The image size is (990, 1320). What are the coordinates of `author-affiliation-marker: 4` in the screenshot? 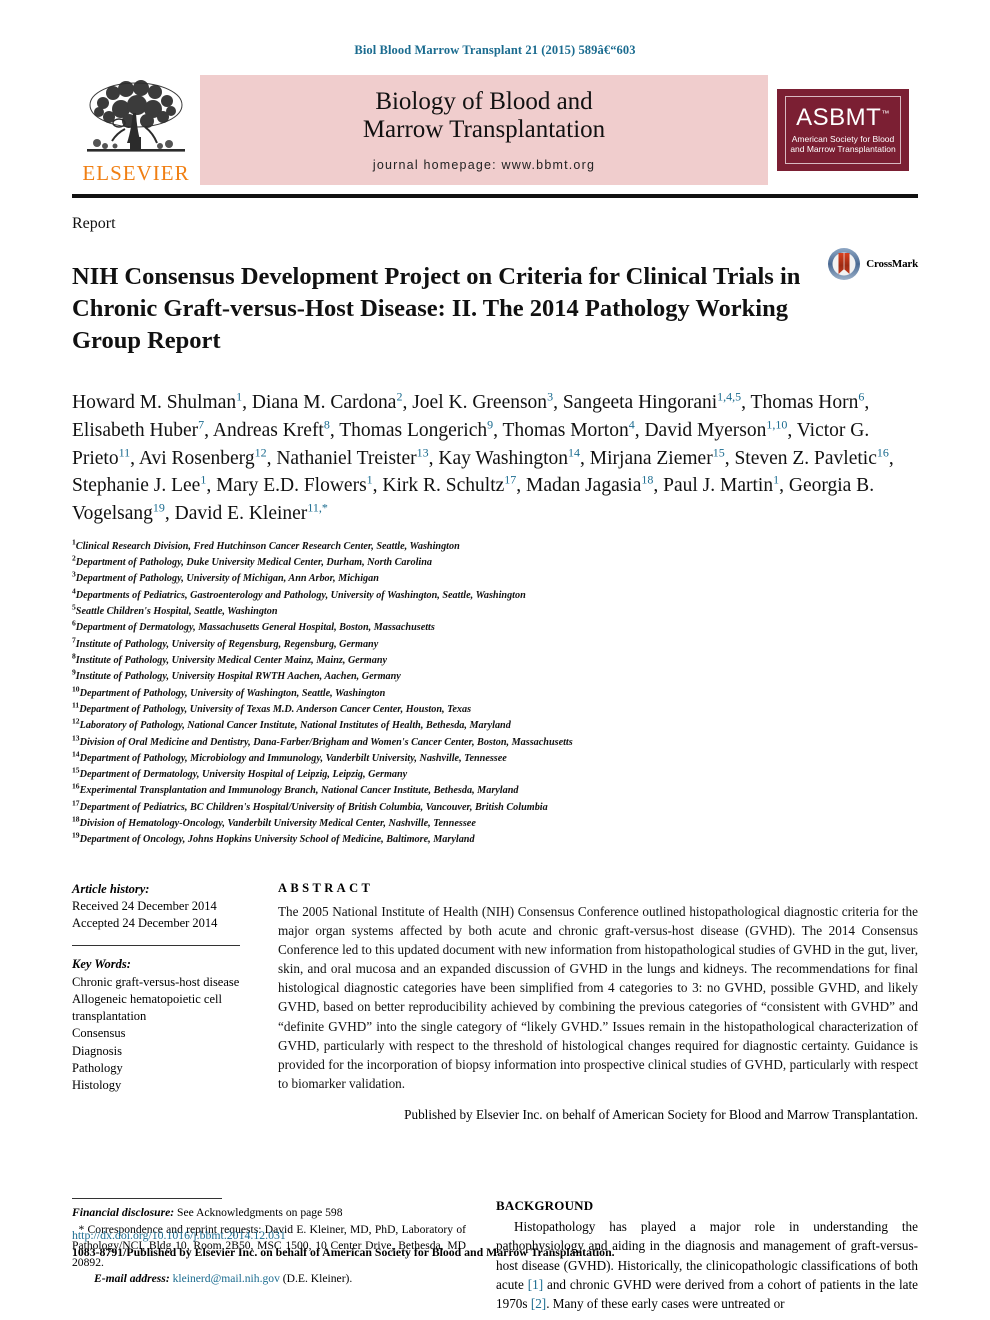 It's located at (632, 425).